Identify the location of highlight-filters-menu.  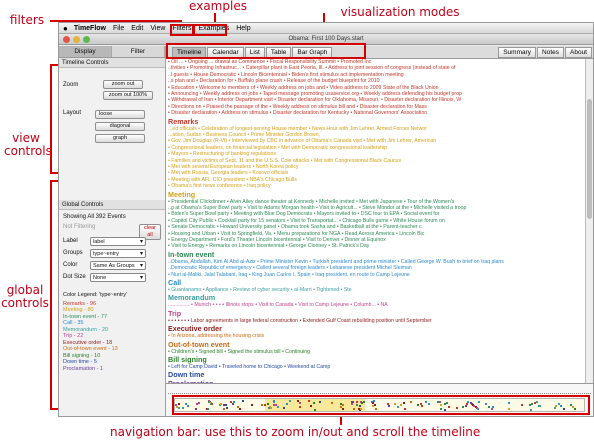
(182, 30).